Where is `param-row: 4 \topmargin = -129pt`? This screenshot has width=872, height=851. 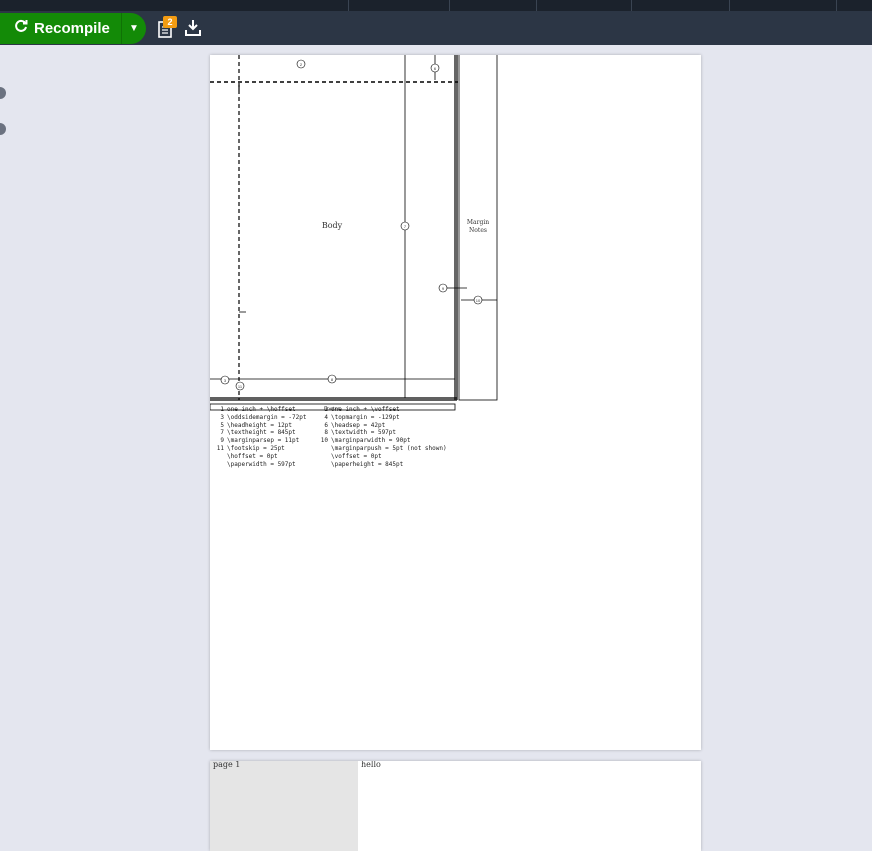 param-row: 4 \topmargin = -129pt is located at coordinates (362, 417).